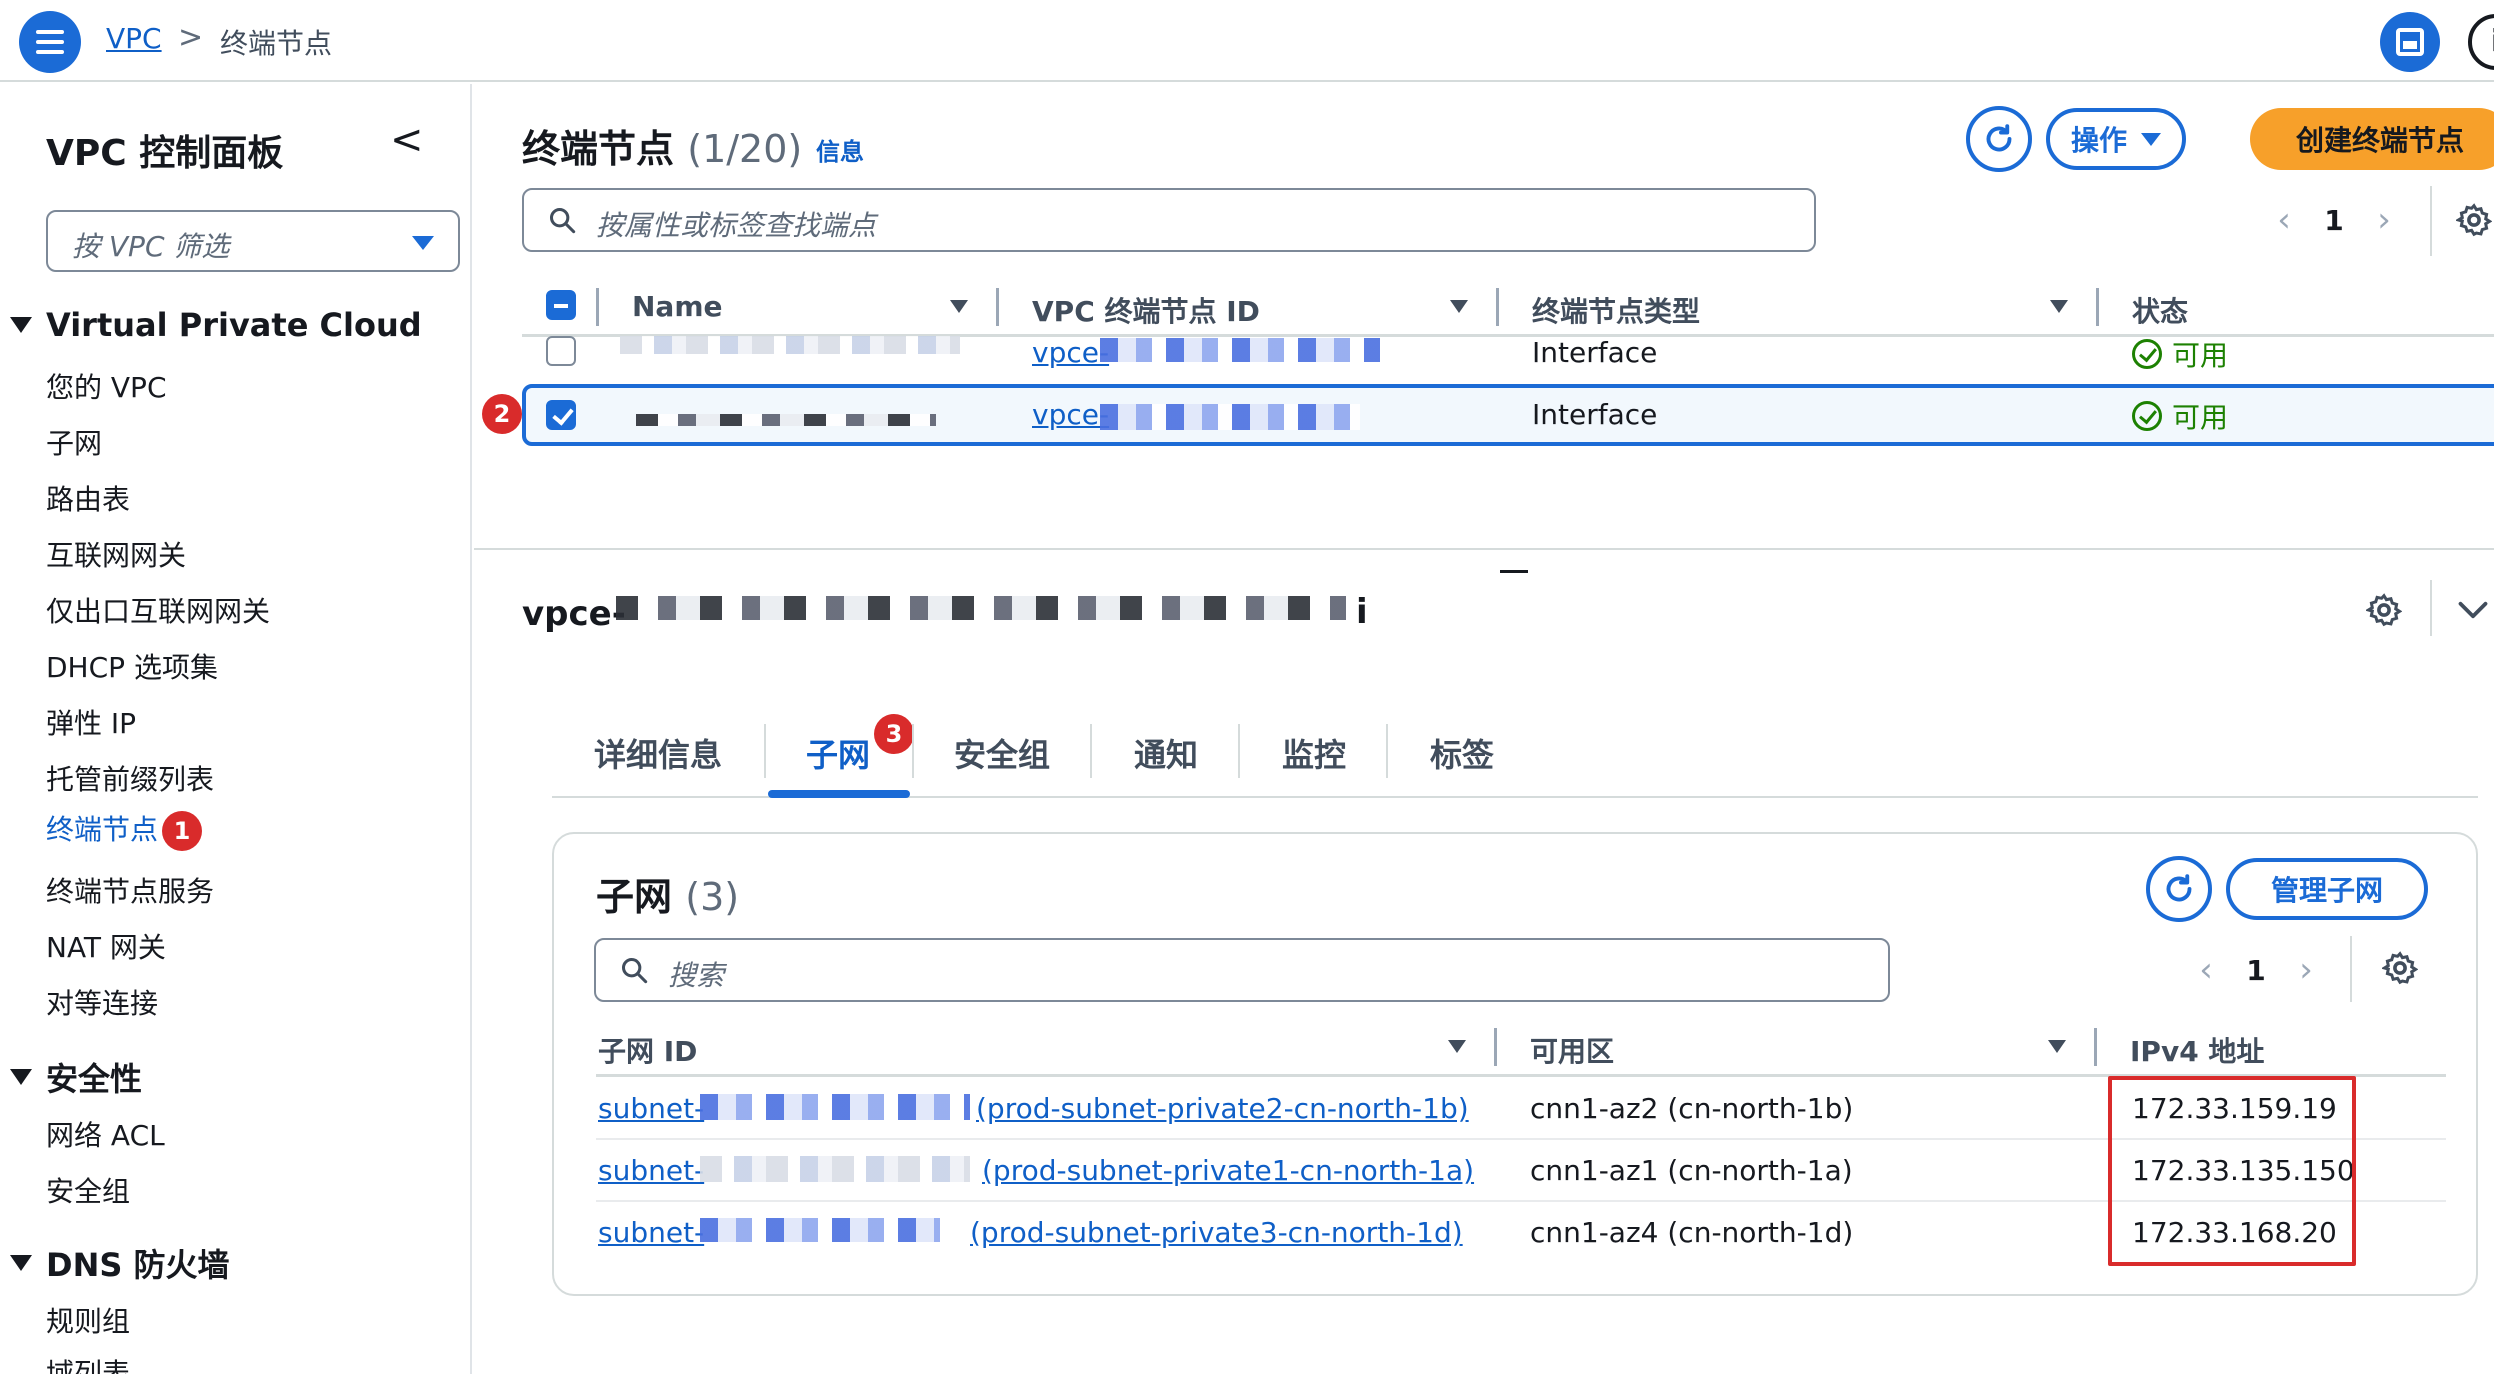 The width and height of the screenshot is (2494, 1374). I want to click on create-endpoint-button: 创建终端节点, so click(2372, 139).